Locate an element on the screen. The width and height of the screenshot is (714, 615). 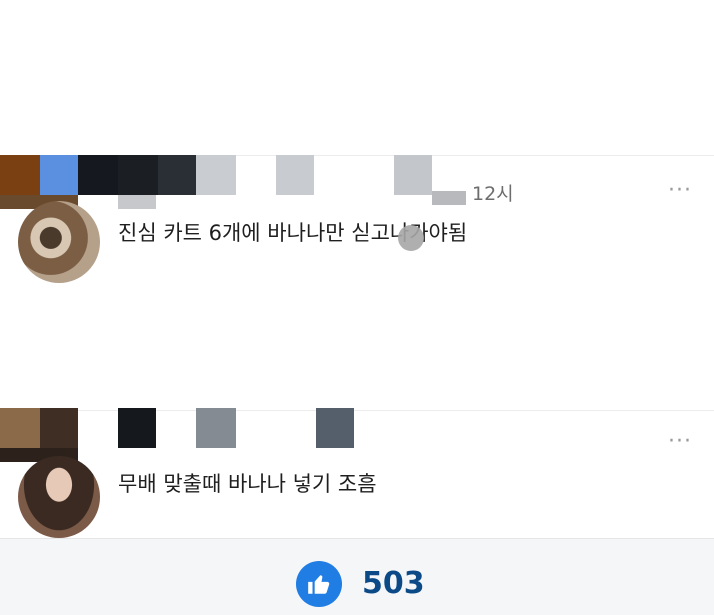
like-bar: 503 is located at coordinates (357, 576).